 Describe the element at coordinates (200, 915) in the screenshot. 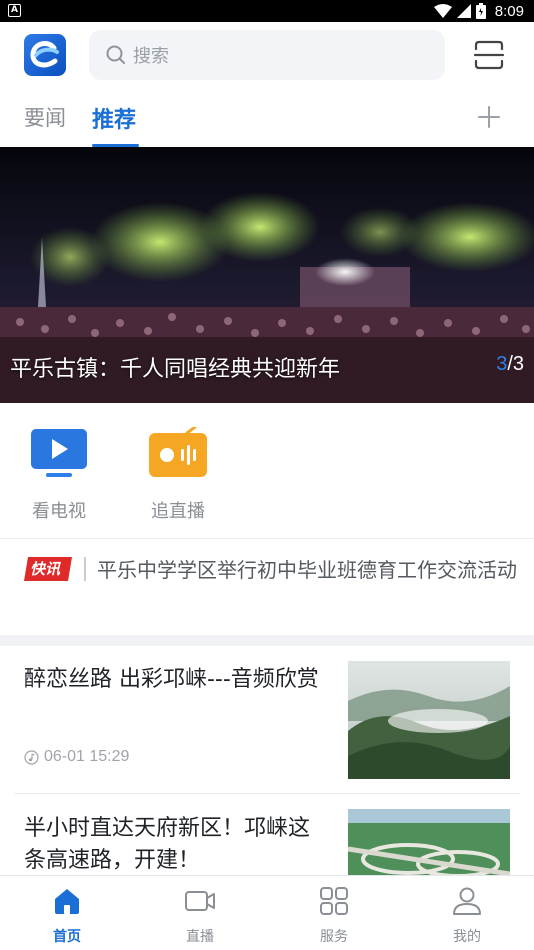

I see `nav-live: 直播` at that location.